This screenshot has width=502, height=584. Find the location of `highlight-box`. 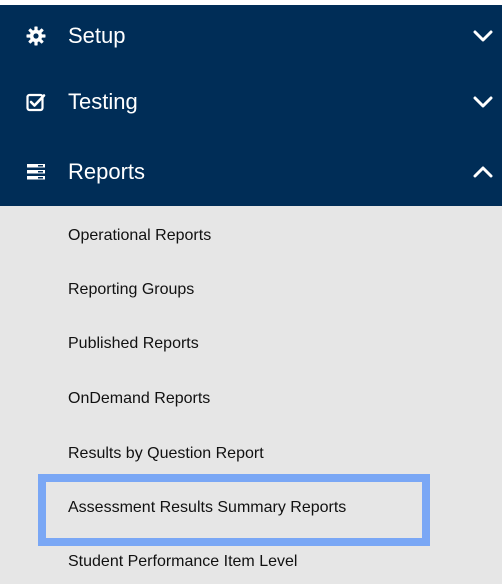

highlight-box is located at coordinates (234, 510).